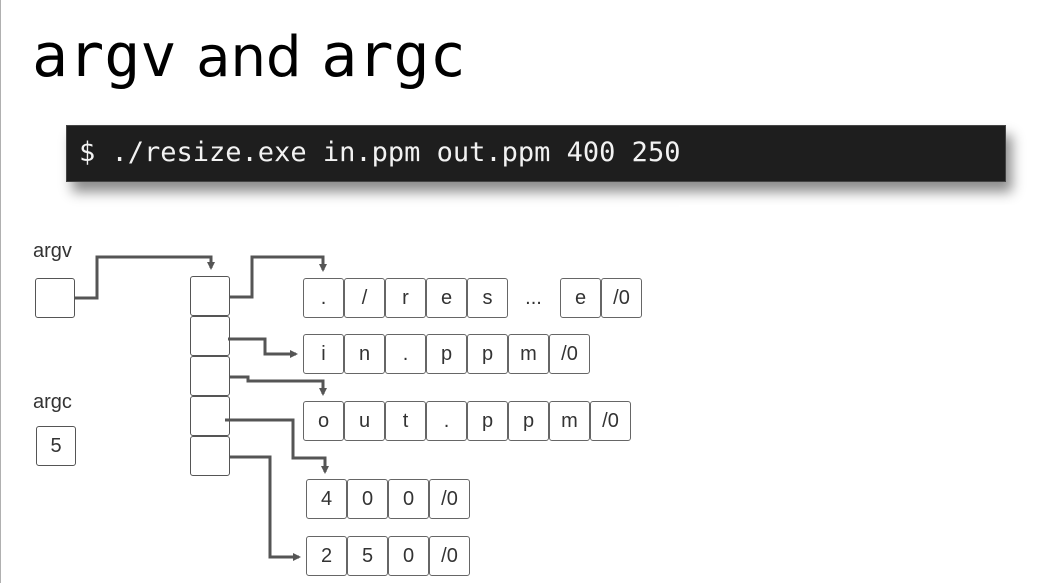 The image size is (1042, 583). What do you see at coordinates (393, 56) in the screenshot?
I see `title-argc: argc` at bounding box center [393, 56].